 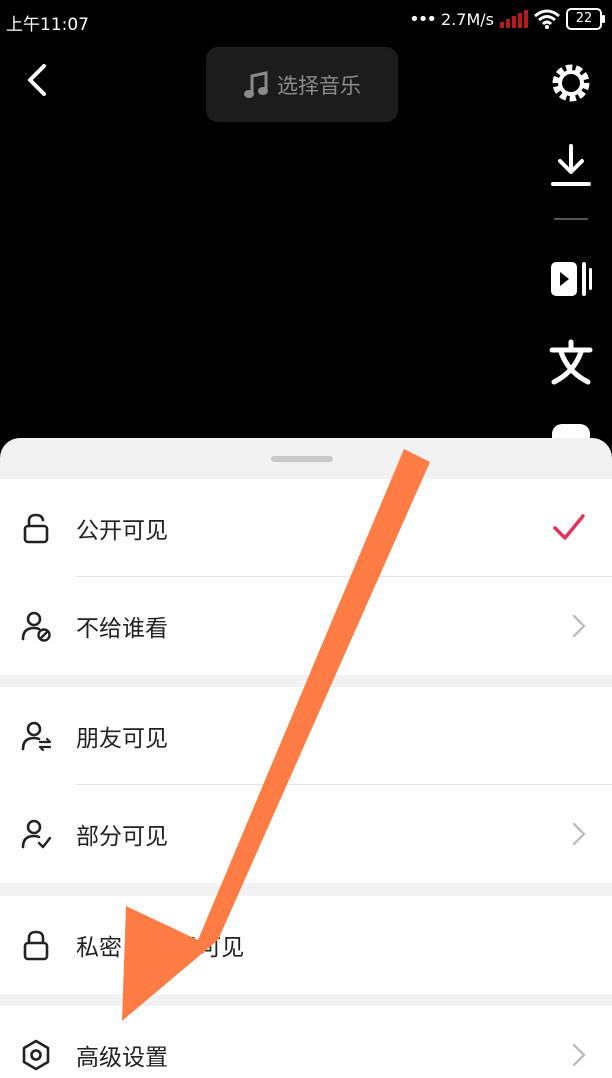 I want to click on user-check-icon, so click(x=36, y=834).